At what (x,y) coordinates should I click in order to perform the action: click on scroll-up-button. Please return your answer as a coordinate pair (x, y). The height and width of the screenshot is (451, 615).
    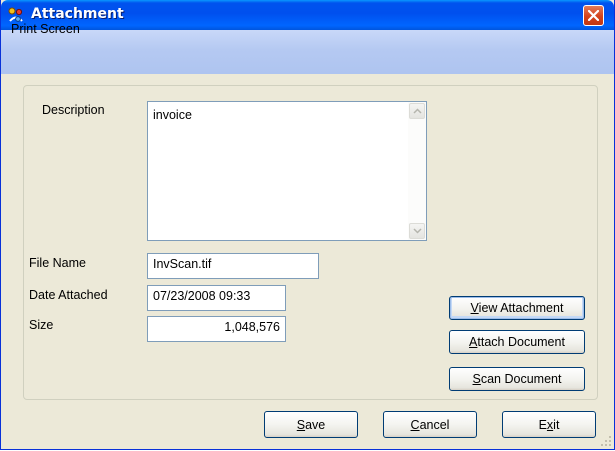
    Looking at the image, I should click on (417, 111).